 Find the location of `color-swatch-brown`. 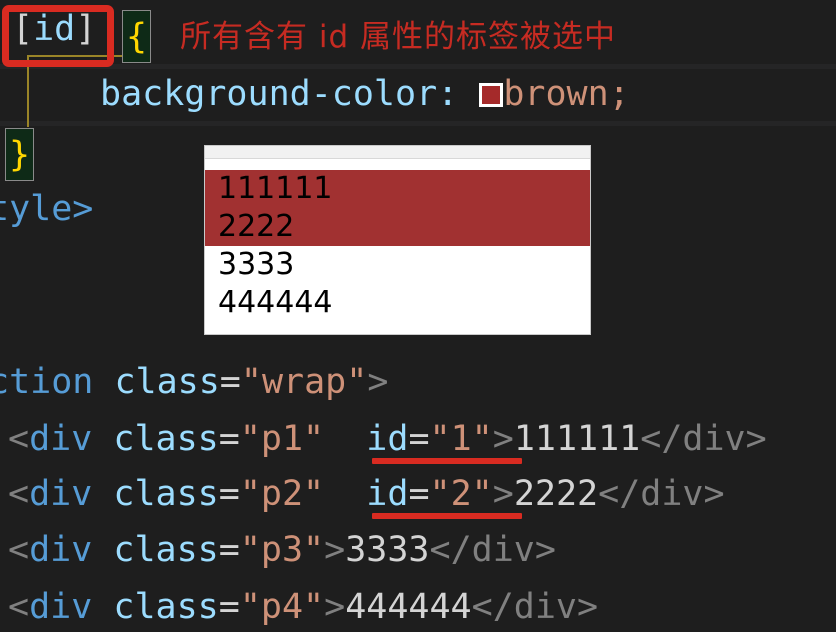

color-swatch-brown is located at coordinates (491, 95).